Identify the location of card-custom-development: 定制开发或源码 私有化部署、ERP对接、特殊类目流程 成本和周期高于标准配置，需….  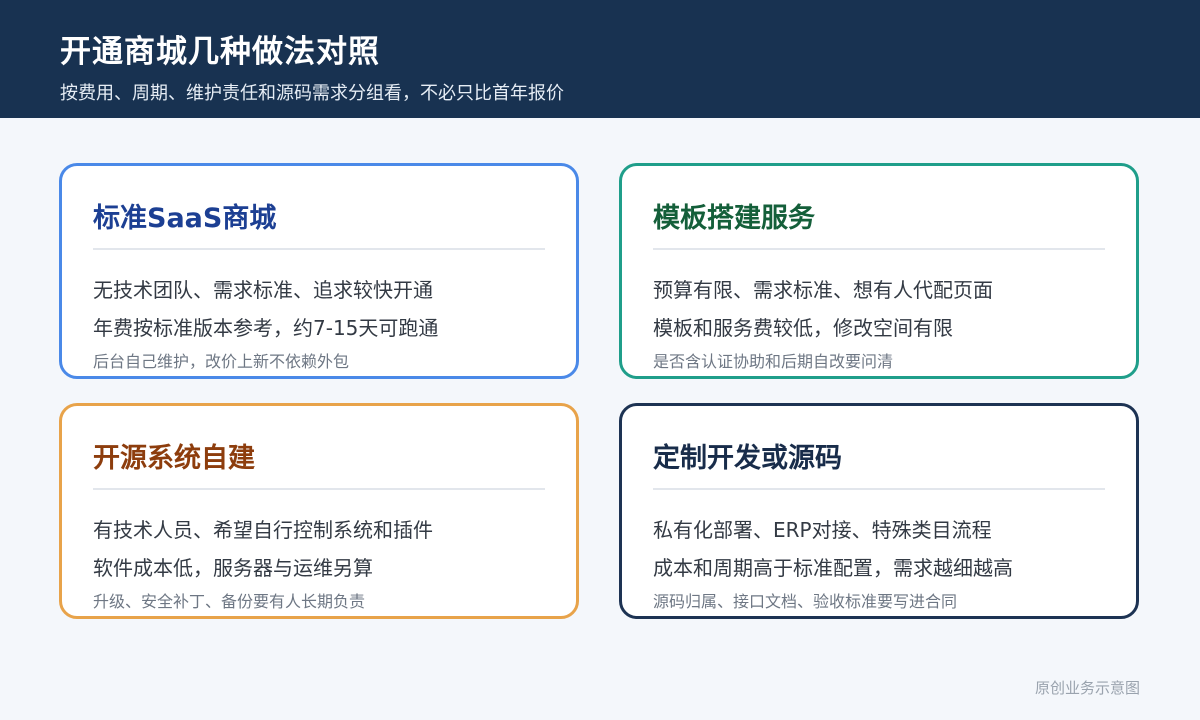
(879, 511).